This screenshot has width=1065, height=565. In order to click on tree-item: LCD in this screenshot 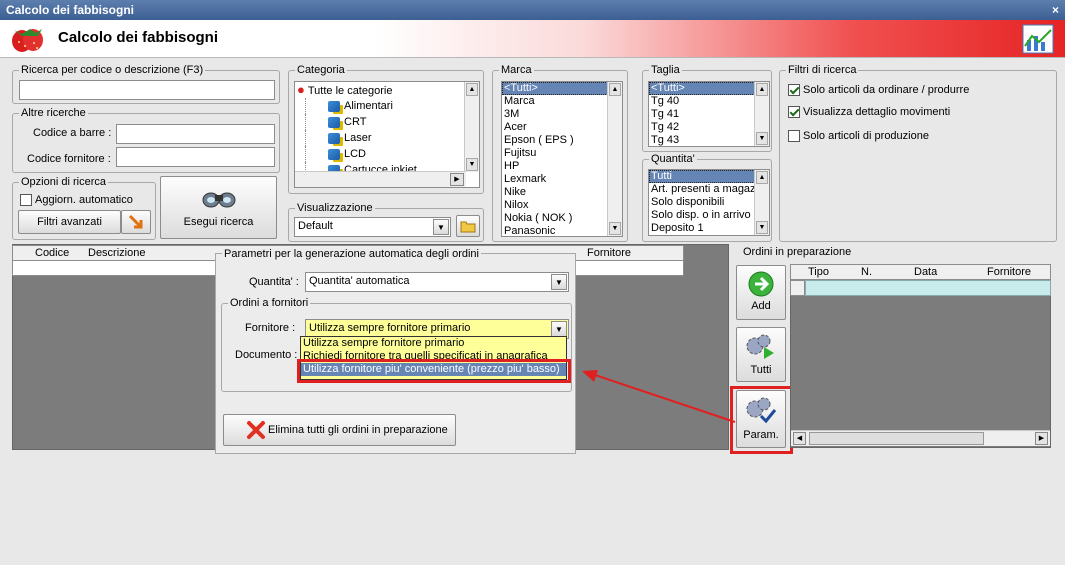, I will do `click(392, 154)`.